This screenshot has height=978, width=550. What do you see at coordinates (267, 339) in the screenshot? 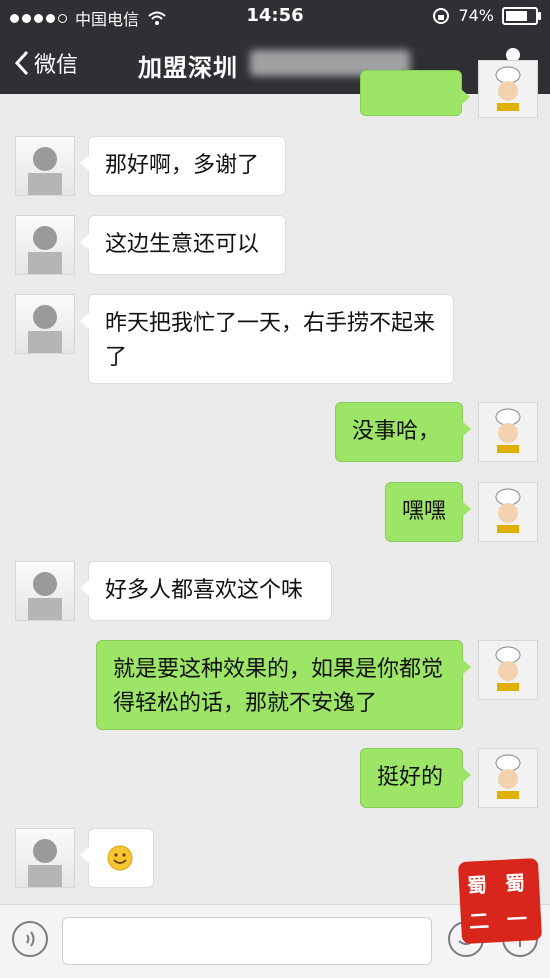
I see `message-bubble: 昨天把我忙了一天，右手捞不起来了` at bounding box center [267, 339].